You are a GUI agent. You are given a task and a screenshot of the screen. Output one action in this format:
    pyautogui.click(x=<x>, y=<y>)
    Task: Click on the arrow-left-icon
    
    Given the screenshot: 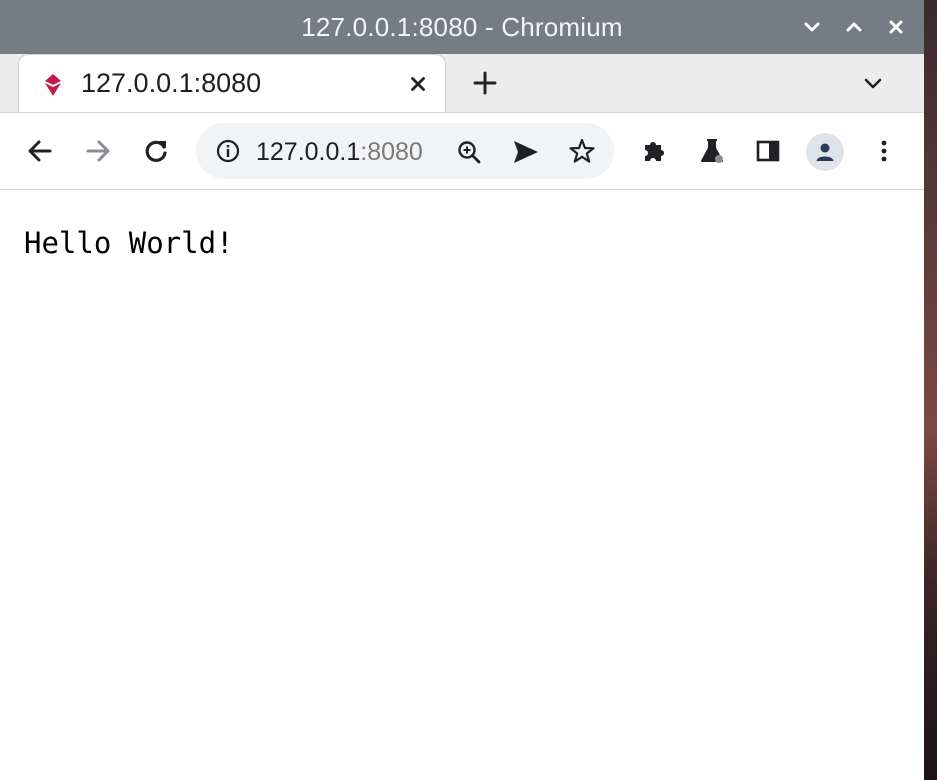 What is the action you would take?
    pyautogui.click(x=40, y=151)
    